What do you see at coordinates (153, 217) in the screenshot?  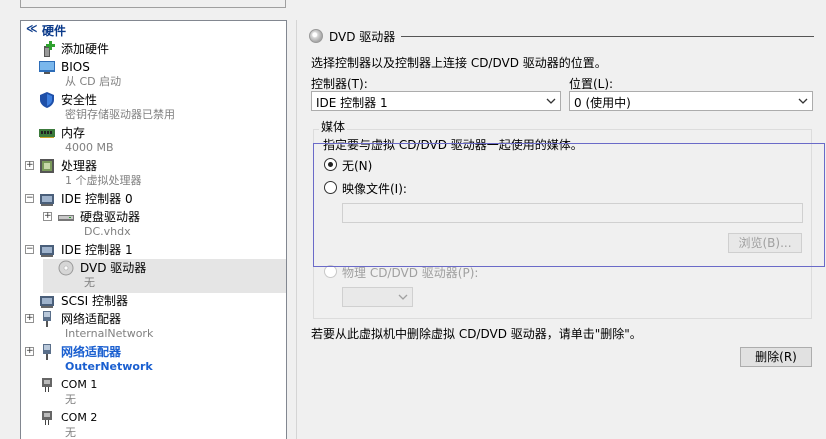 I see `tree-item-hard-drive: + 硬盘驱动器` at bounding box center [153, 217].